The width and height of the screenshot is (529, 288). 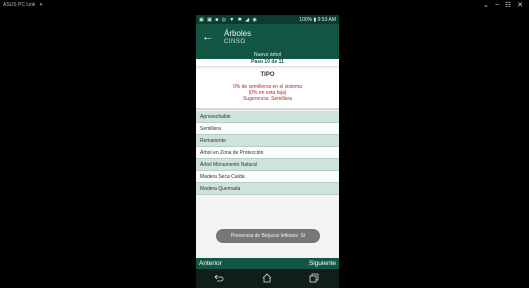 What do you see at coordinates (235, 42) in the screenshot?
I see `app-subtitle: CINSO` at bounding box center [235, 42].